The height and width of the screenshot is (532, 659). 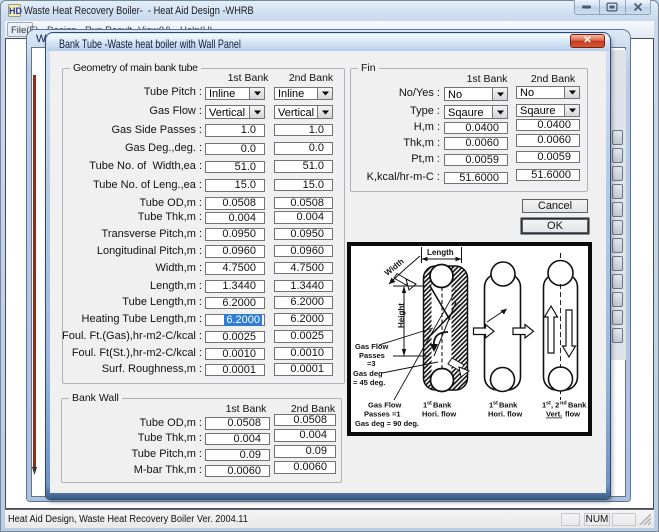 What do you see at coordinates (572, 414) in the screenshot?
I see `svg-text: flow` at bounding box center [572, 414].